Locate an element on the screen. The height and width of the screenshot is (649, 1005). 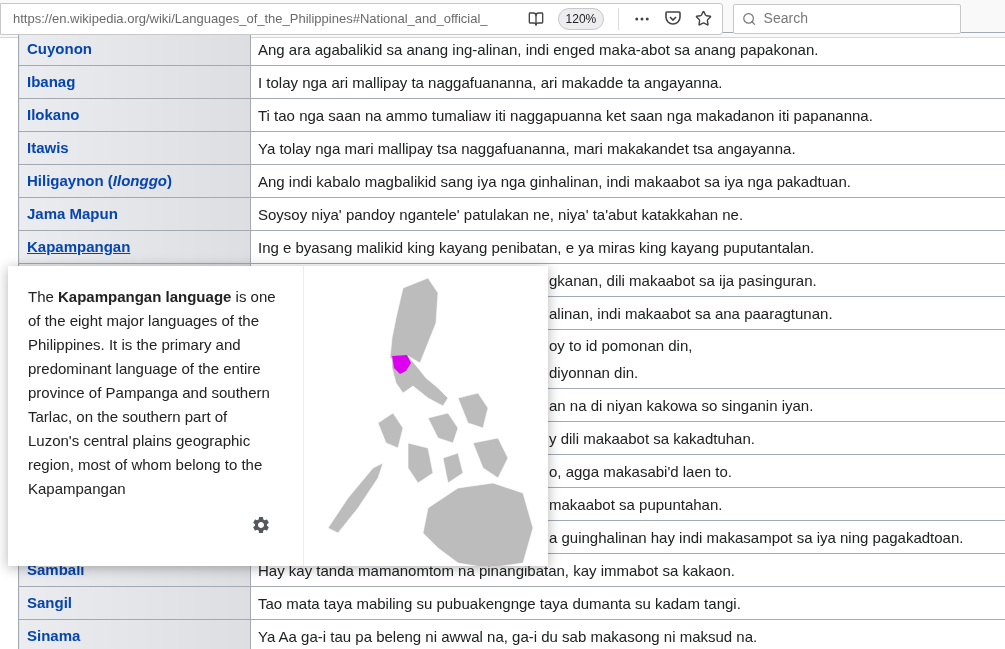
url-text: https://en.wikipedia.org/wiki/Languages_of_the_Philippines#National_and_official_ is located at coordinates (251, 18).